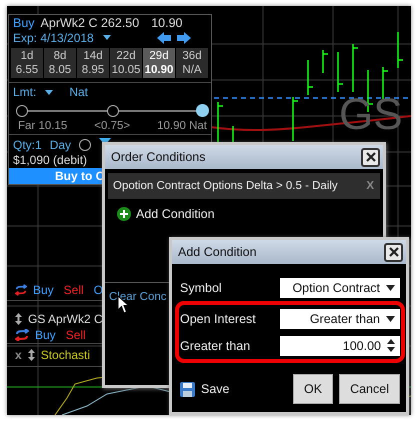 The width and height of the screenshot is (418, 423). What do you see at coordinates (218, 319) in the screenshot?
I see `field-label: Open Interest` at bounding box center [218, 319].